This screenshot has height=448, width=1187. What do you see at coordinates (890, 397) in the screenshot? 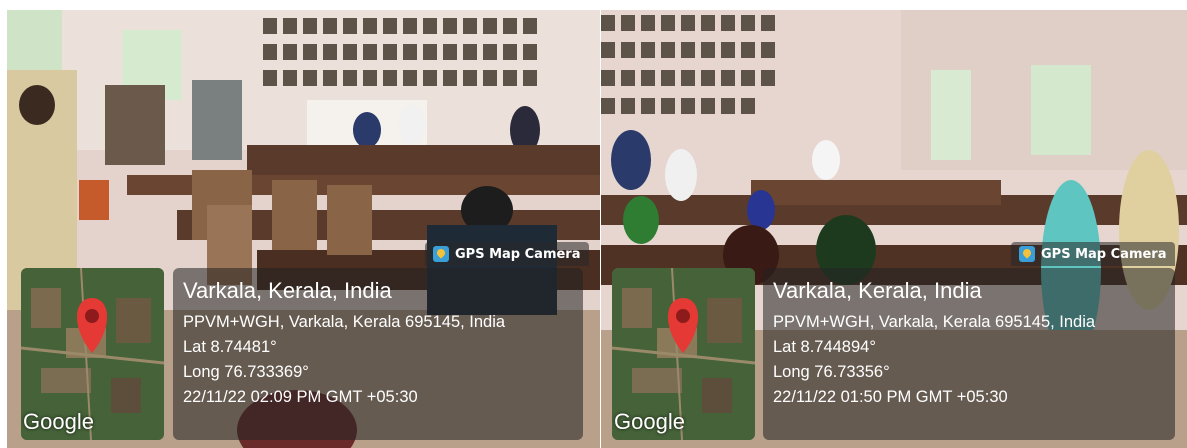
I see `datetime-line: 22/11/22 01:50 PM GMT +05:30` at bounding box center [890, 397].